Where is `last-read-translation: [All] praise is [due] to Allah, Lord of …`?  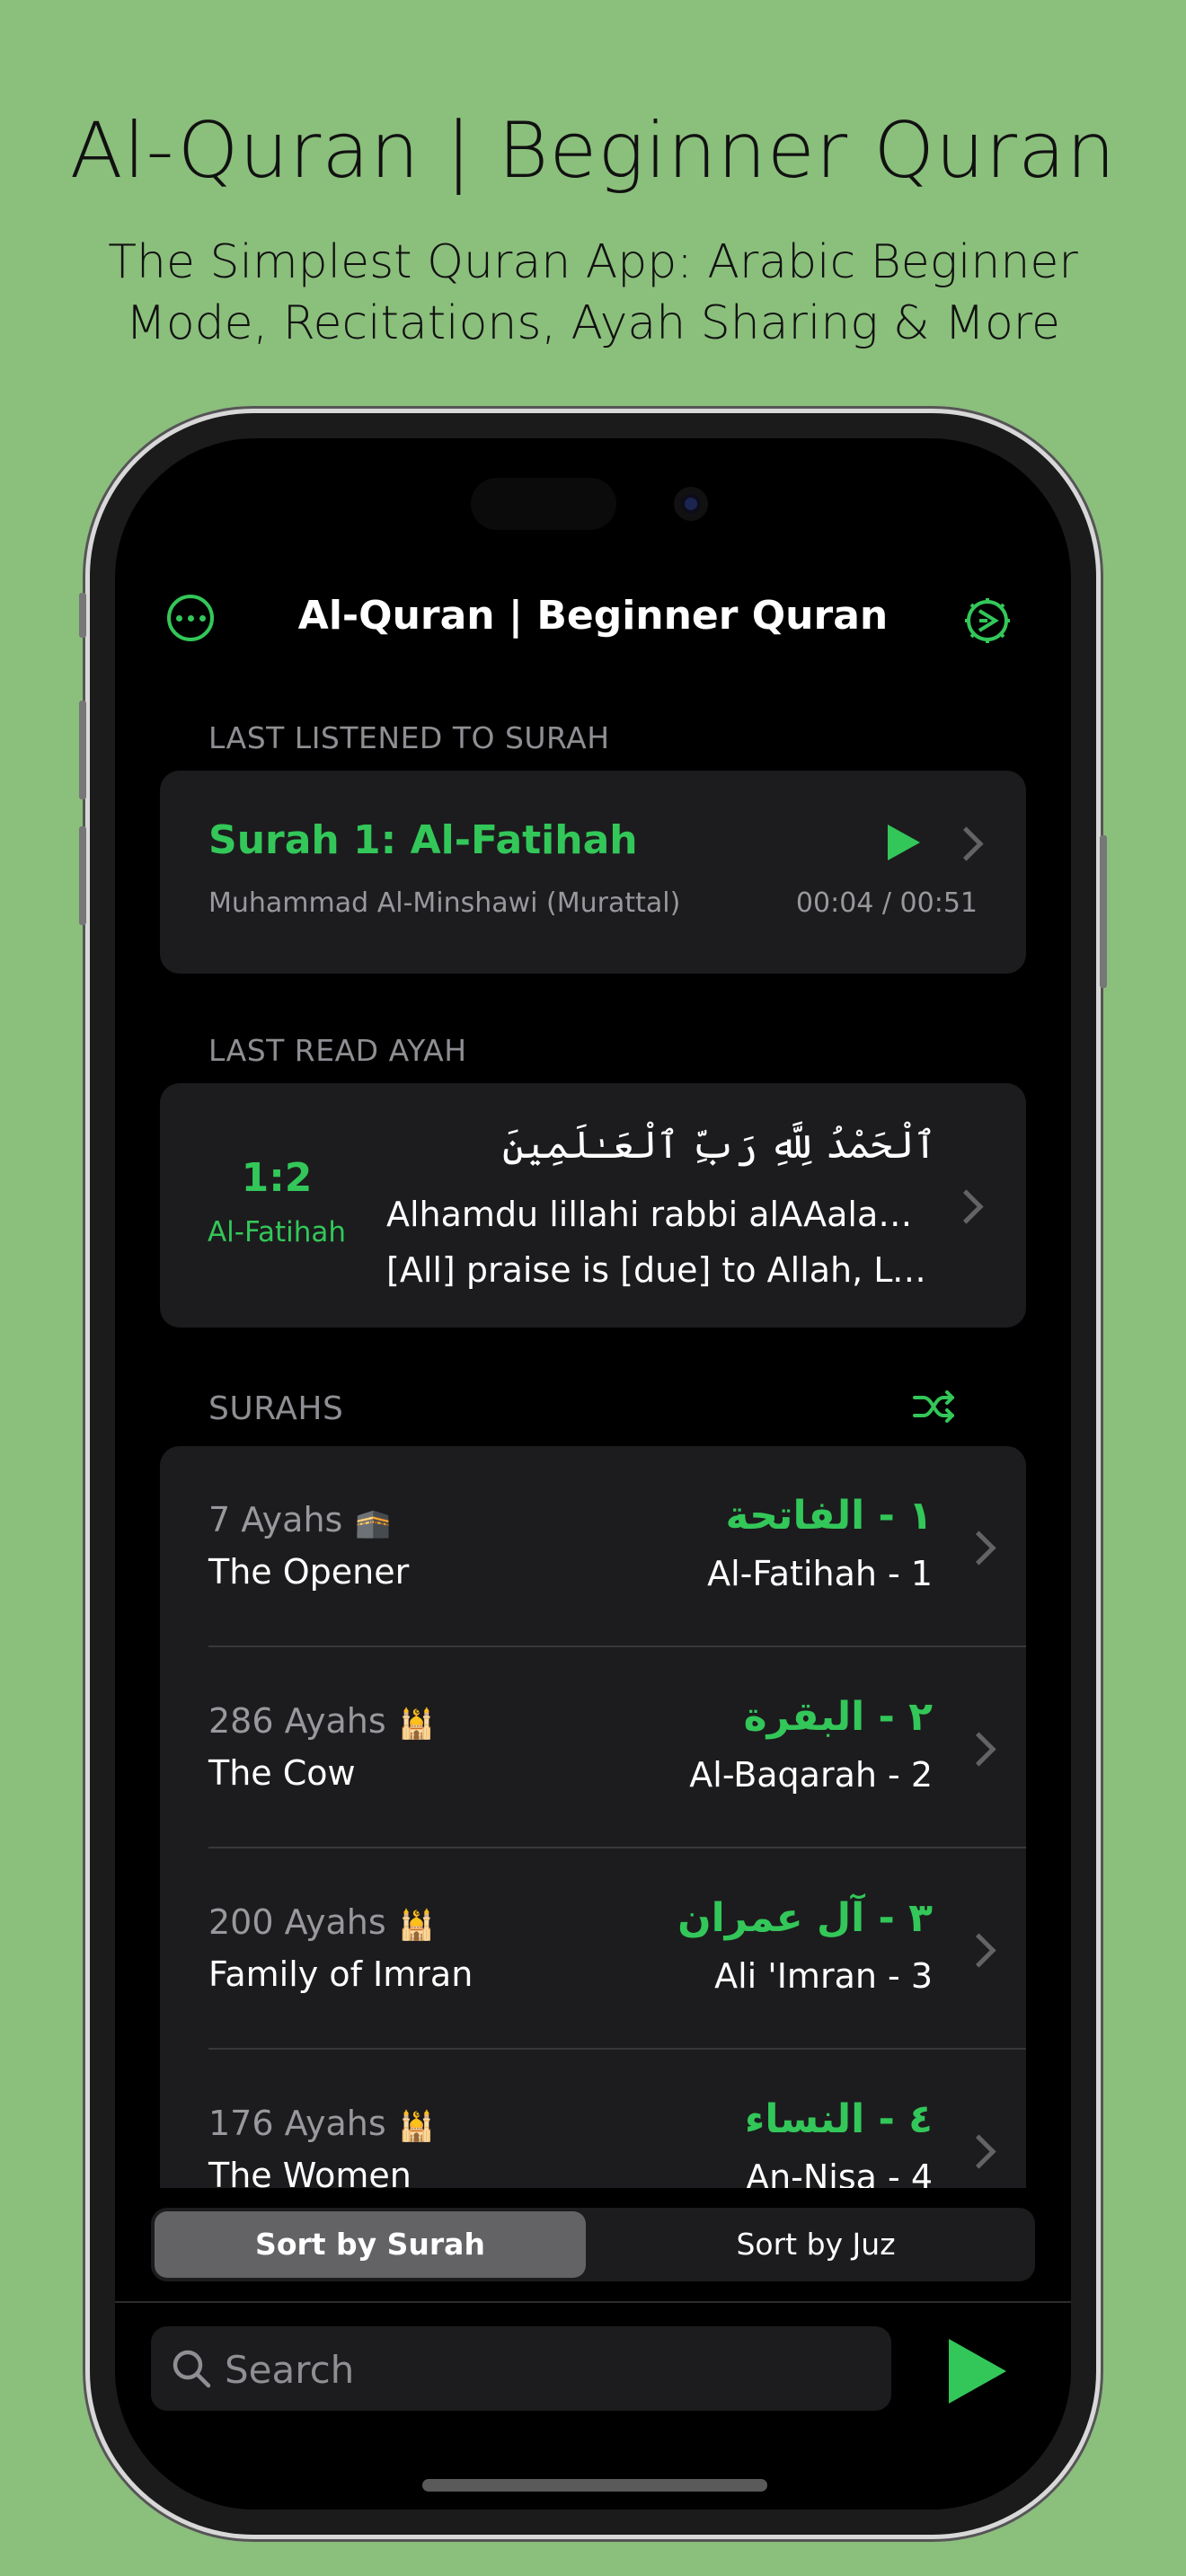 last-read-translation: [All] praise is [due] to Allah, Lord of … is located at coordinates (659, 1270).